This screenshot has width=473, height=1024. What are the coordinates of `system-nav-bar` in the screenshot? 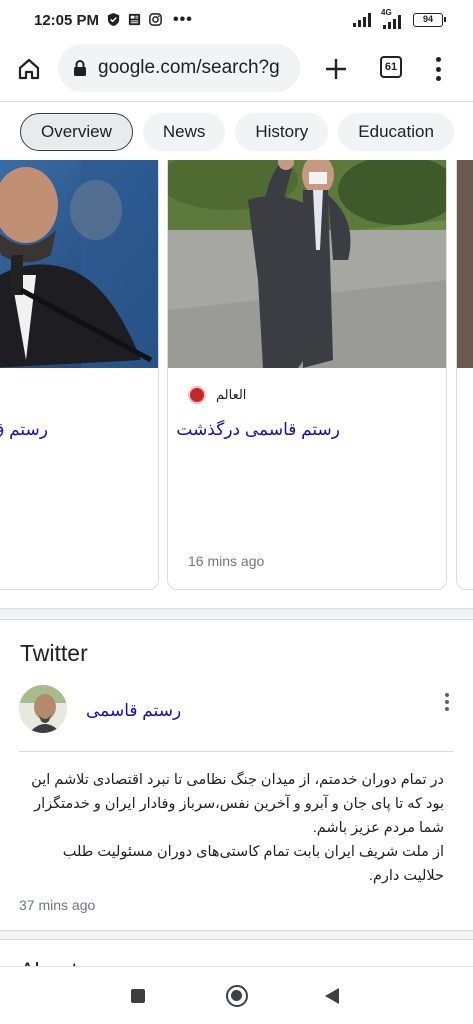 It's located at (236, 995).